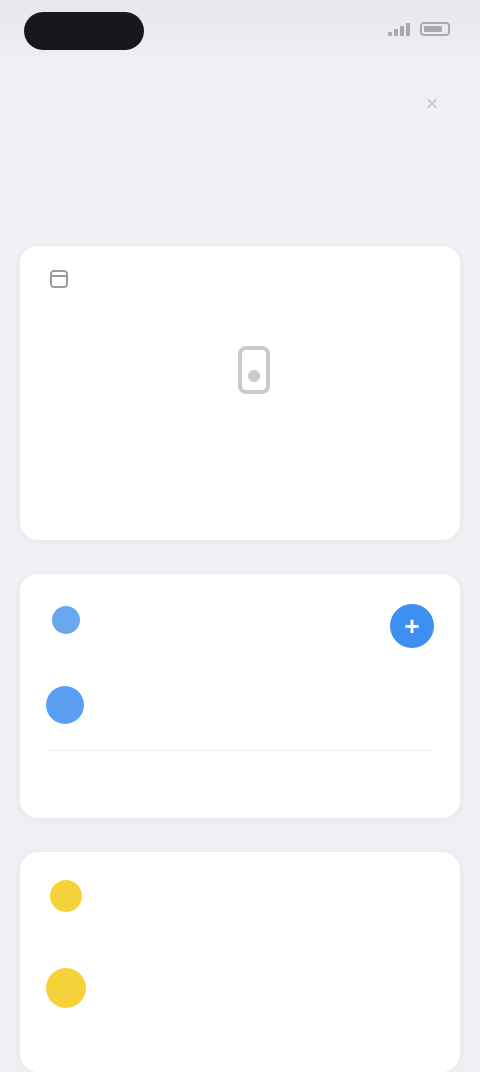  I want to click on status-bar, so click(240, 32).